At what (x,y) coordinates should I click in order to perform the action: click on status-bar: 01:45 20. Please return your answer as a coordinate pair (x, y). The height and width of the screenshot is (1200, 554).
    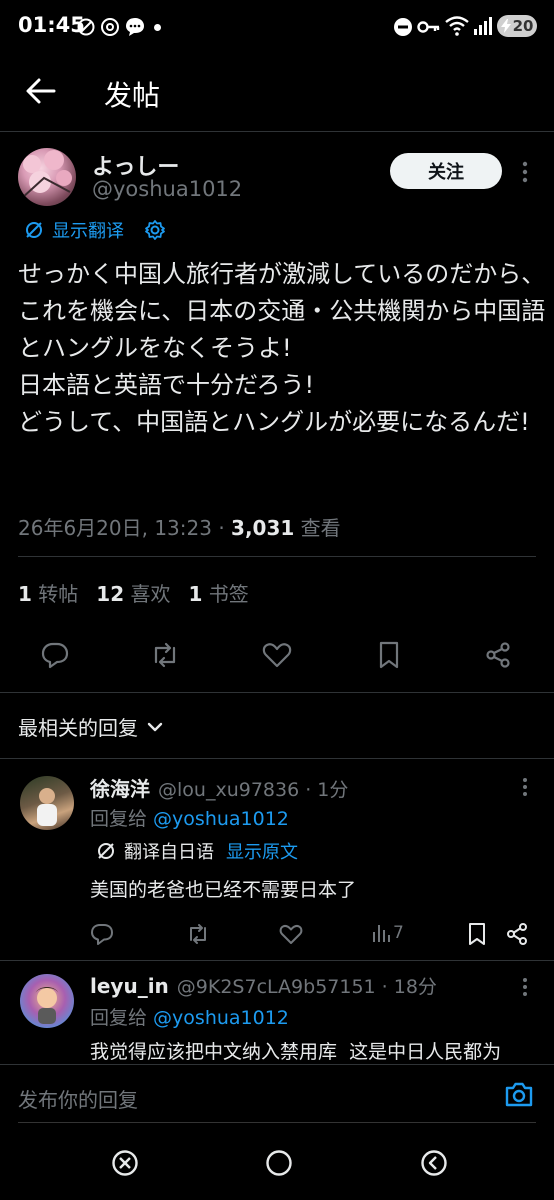
    Looking at the image, I should click on (277, 27).